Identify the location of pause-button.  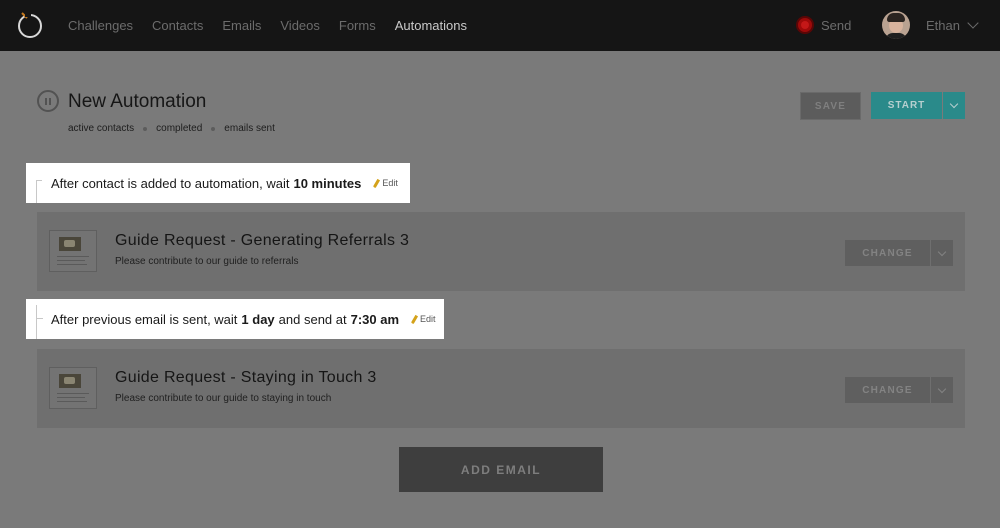
(48, 101).